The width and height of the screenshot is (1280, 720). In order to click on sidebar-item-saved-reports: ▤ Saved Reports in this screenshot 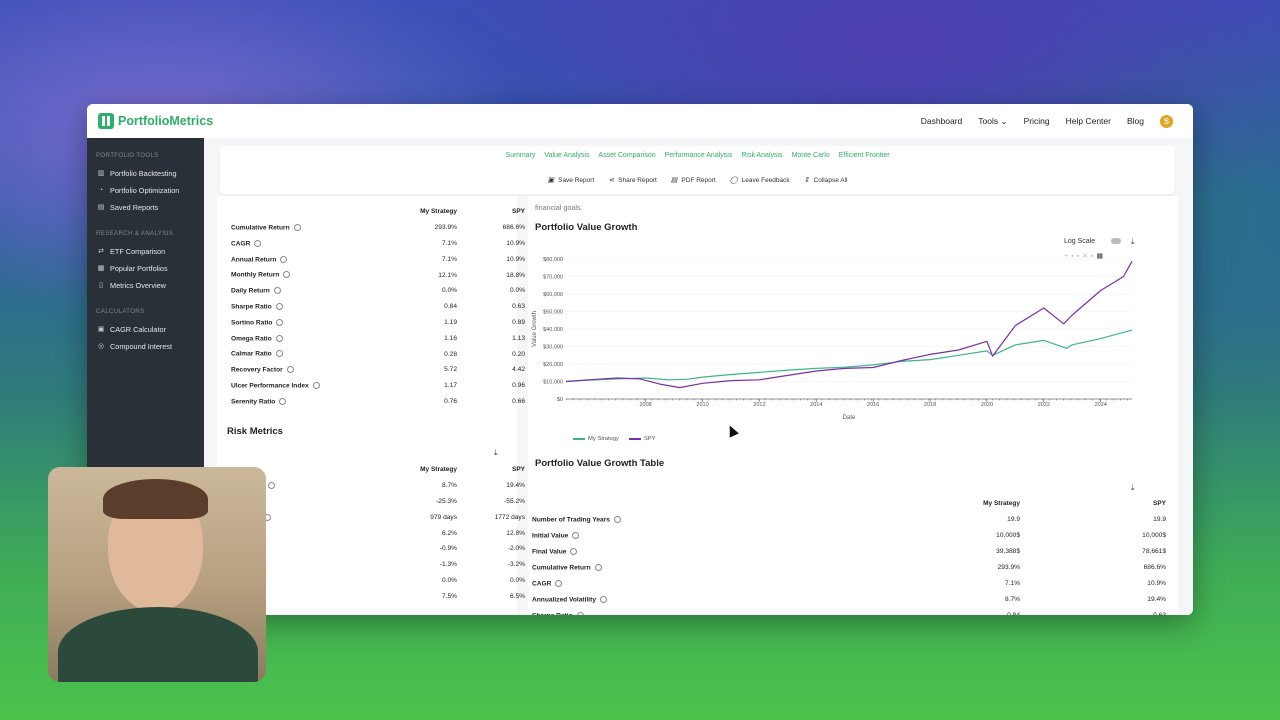, I will do `click(145, 207)`.